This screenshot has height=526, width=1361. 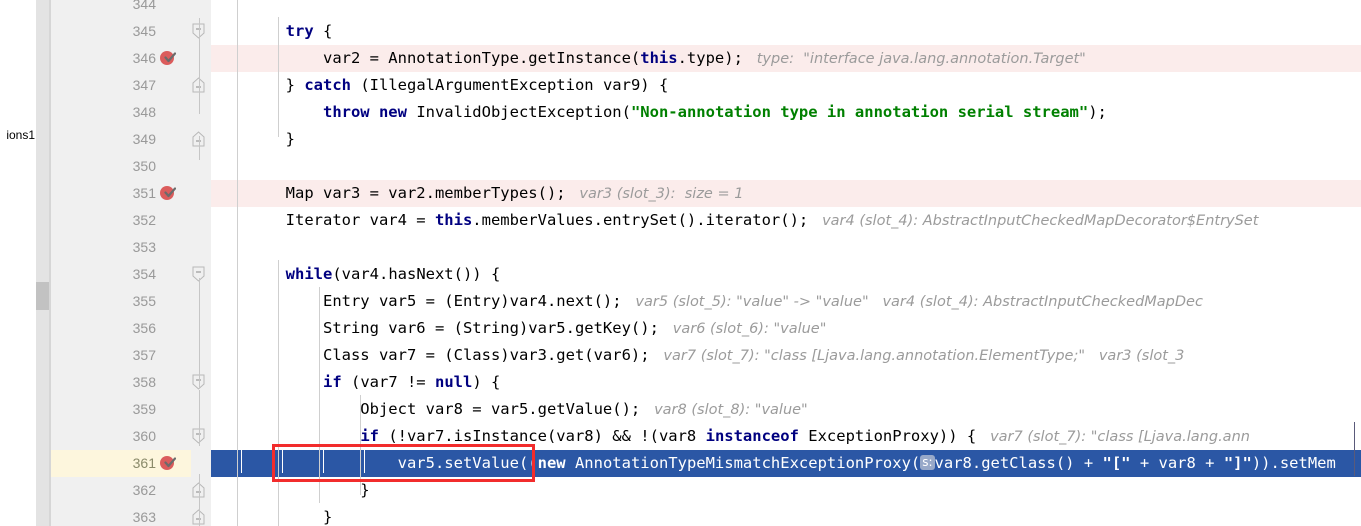 What do you see at coordinates (426, 58) in the screenshot?
I see `code-token-plain: var2 = AnnotationType.getInstance(` at bounding box center [426, 58].